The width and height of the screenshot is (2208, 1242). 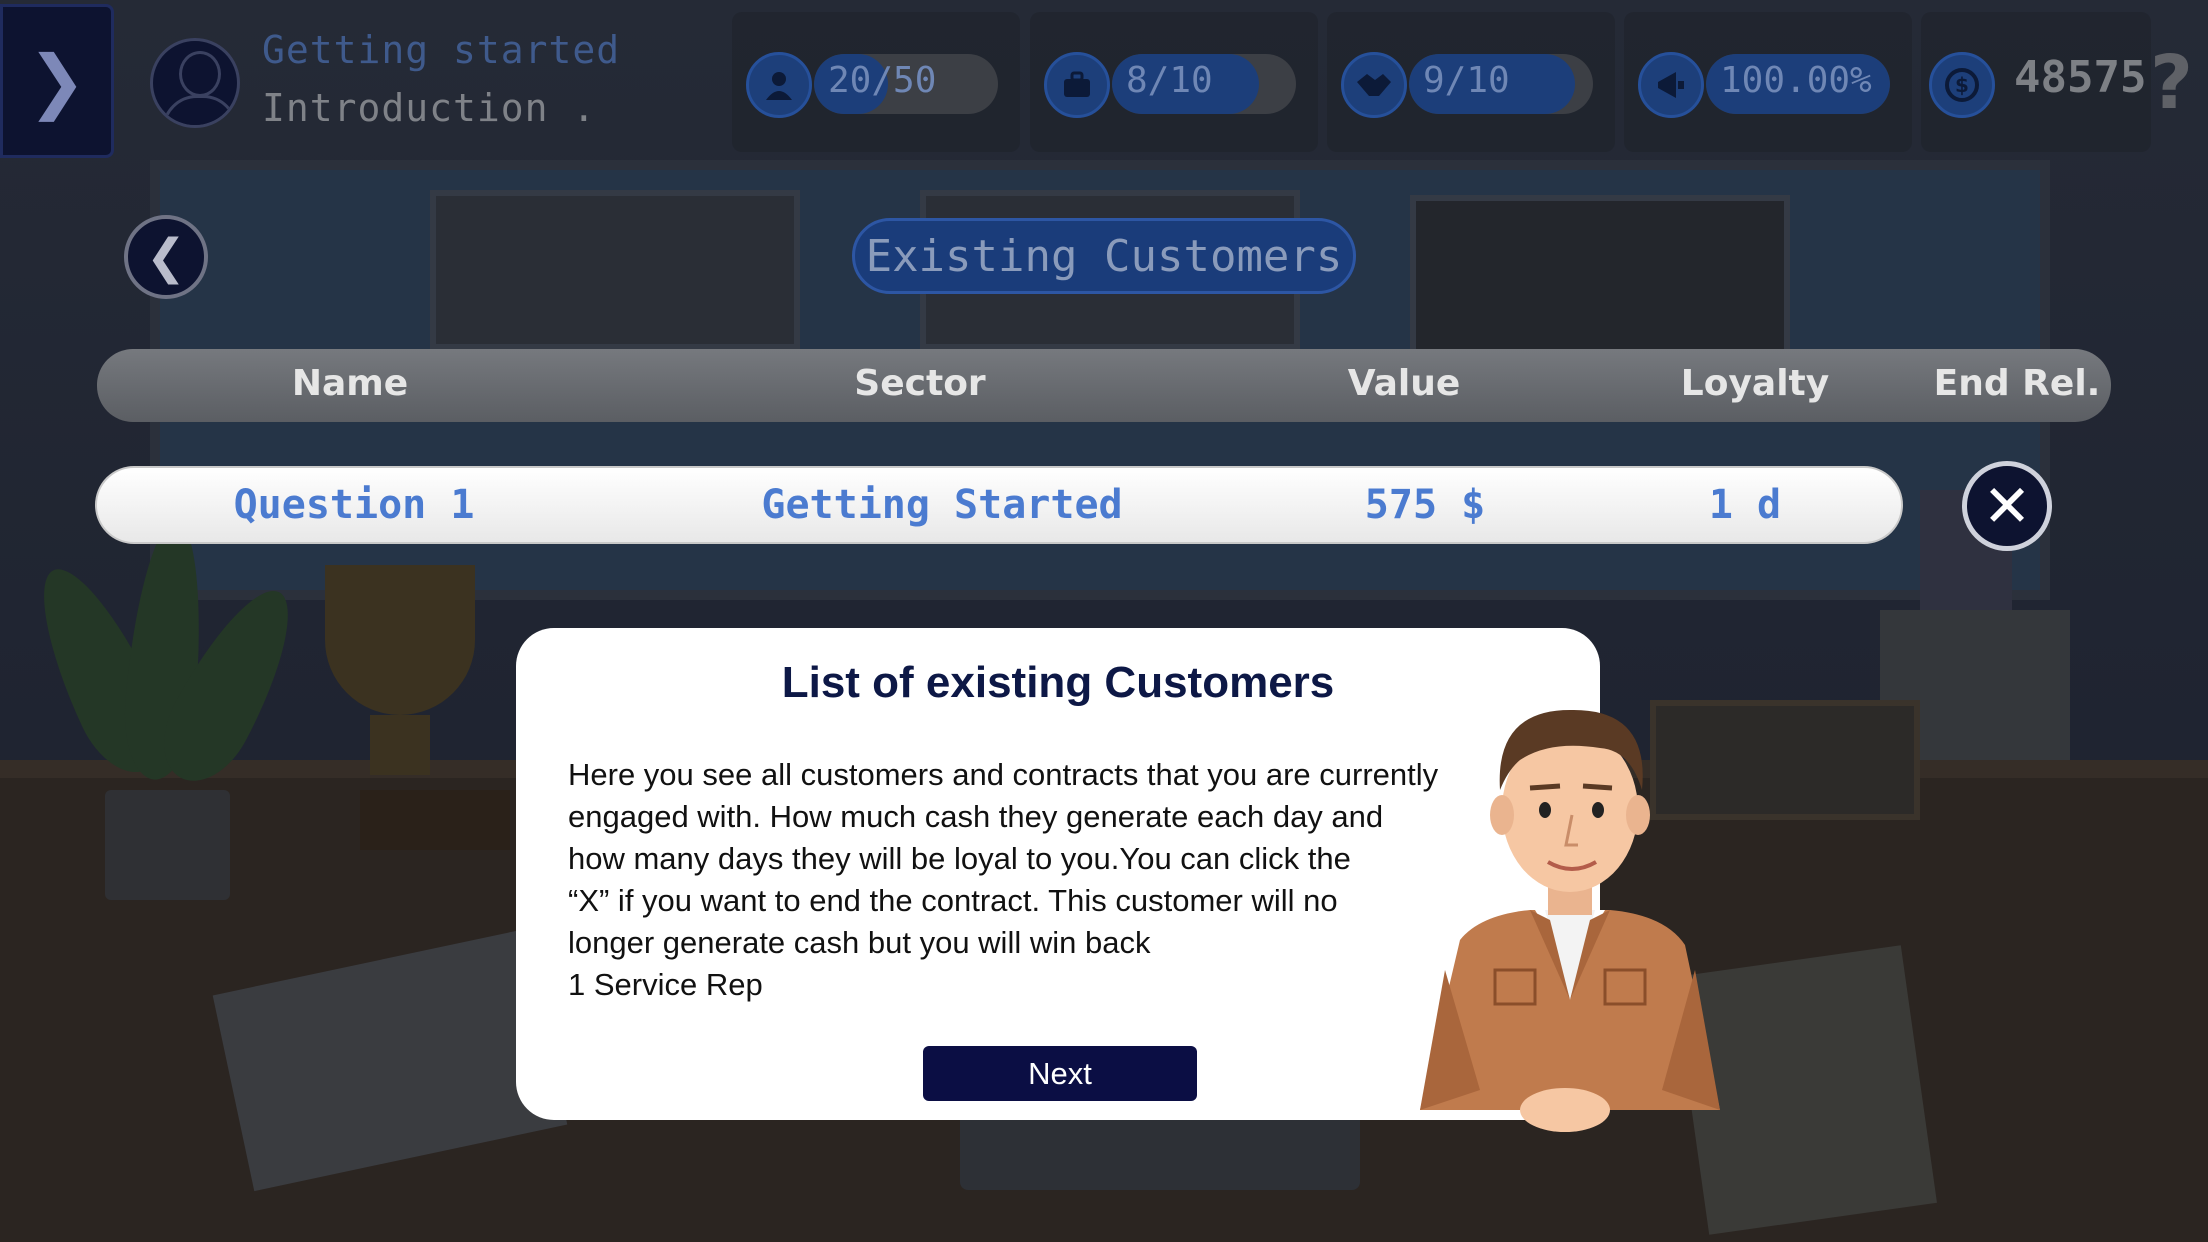 What do you see at coordinates (354, 505) in the screenshot?
I see `row-name: Question 1` at bounding box center [354, 505].